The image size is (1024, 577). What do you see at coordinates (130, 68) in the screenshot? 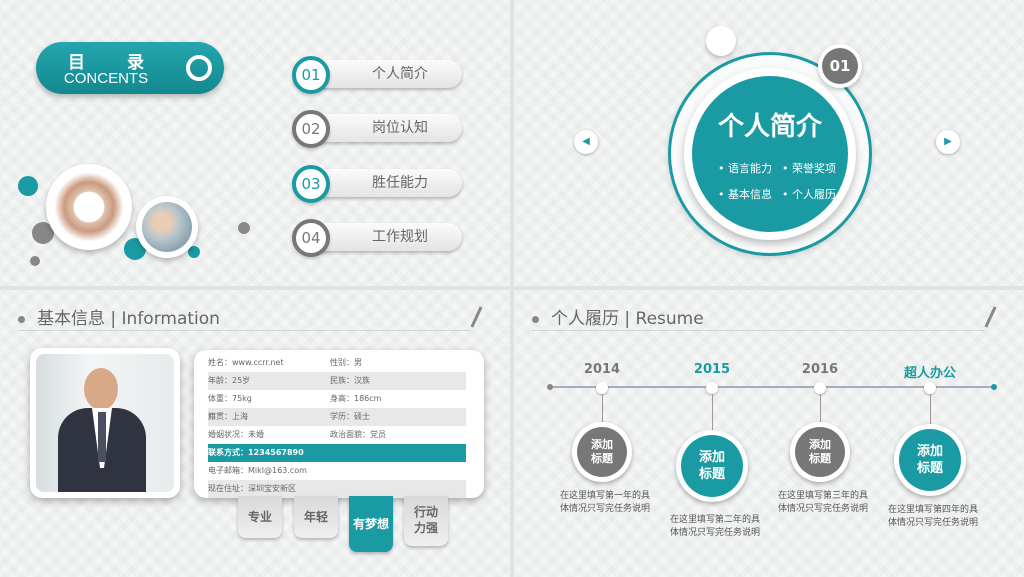
I see `toc-badge: 目 录 CONCENTS` at bounding box center [130, 68].